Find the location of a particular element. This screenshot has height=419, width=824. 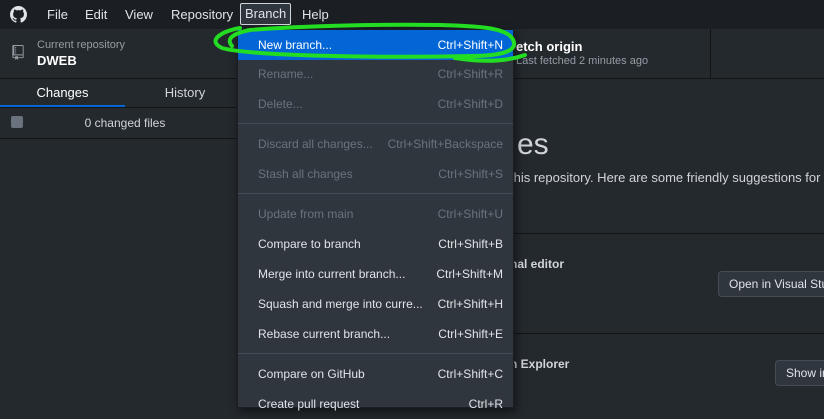

menu-item-shortcut: Ctrl+Shift+E is located at coordinates (470, 334).